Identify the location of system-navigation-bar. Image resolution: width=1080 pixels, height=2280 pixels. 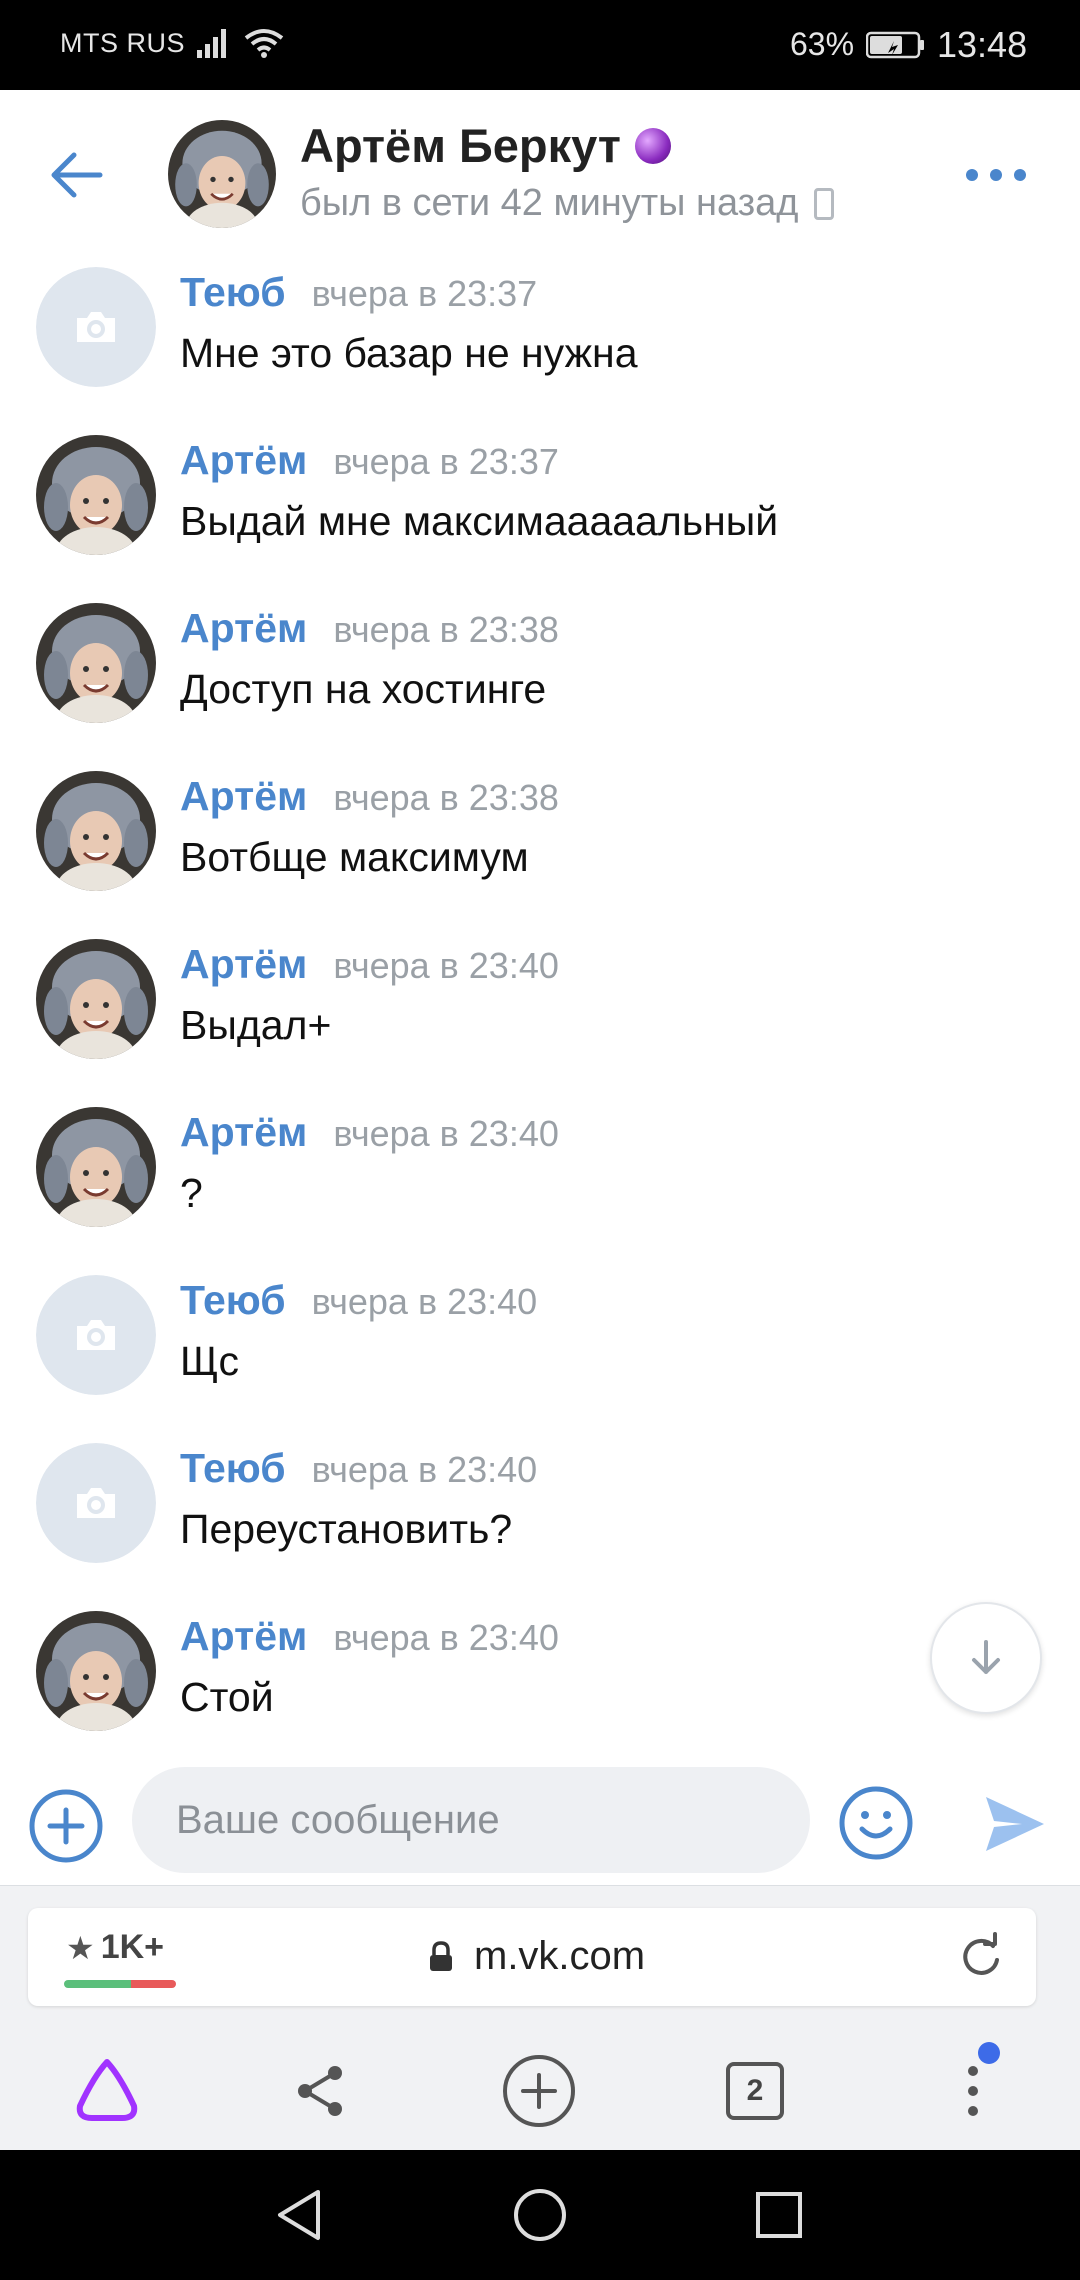
(540, 2215).